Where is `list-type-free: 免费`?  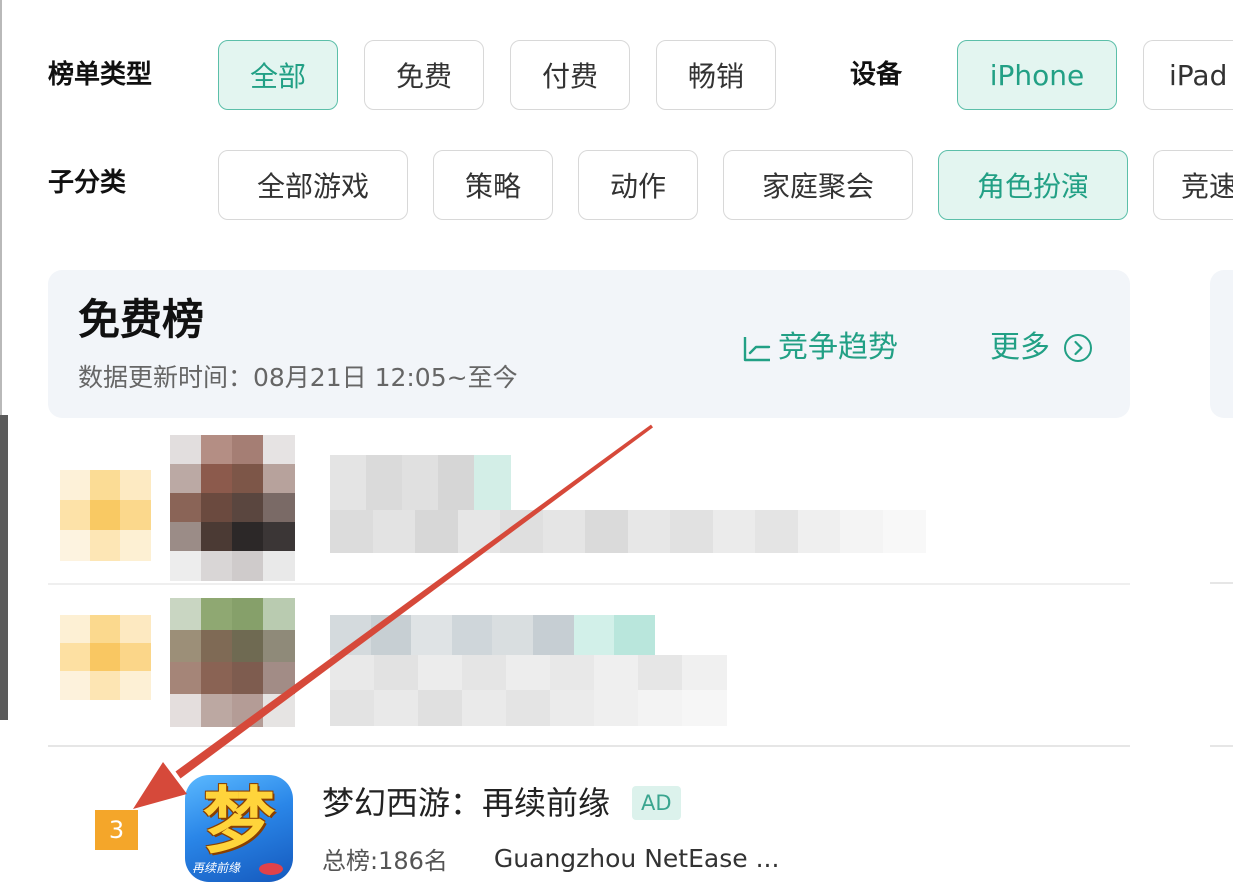 list-type-free: 免费 is located at coordinates (424, 75).